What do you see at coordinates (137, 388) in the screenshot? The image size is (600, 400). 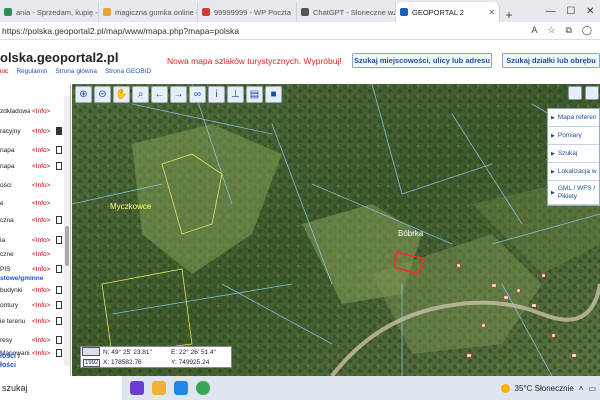 I see `app-icon` at bounding box center [137, 388].